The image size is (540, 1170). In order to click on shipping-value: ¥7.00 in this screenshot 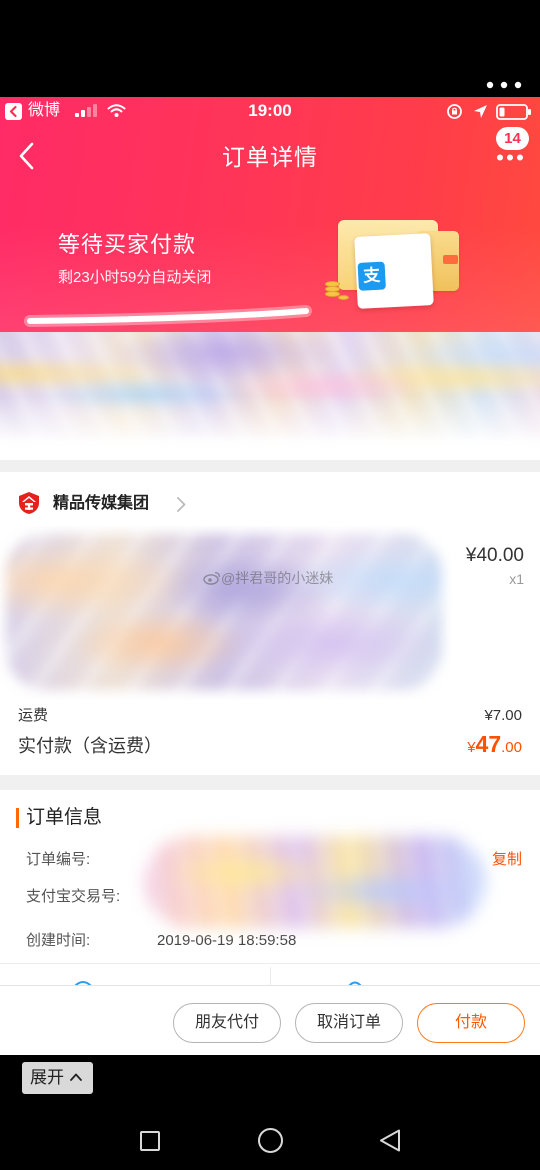, I will do `click(503, 715)`.